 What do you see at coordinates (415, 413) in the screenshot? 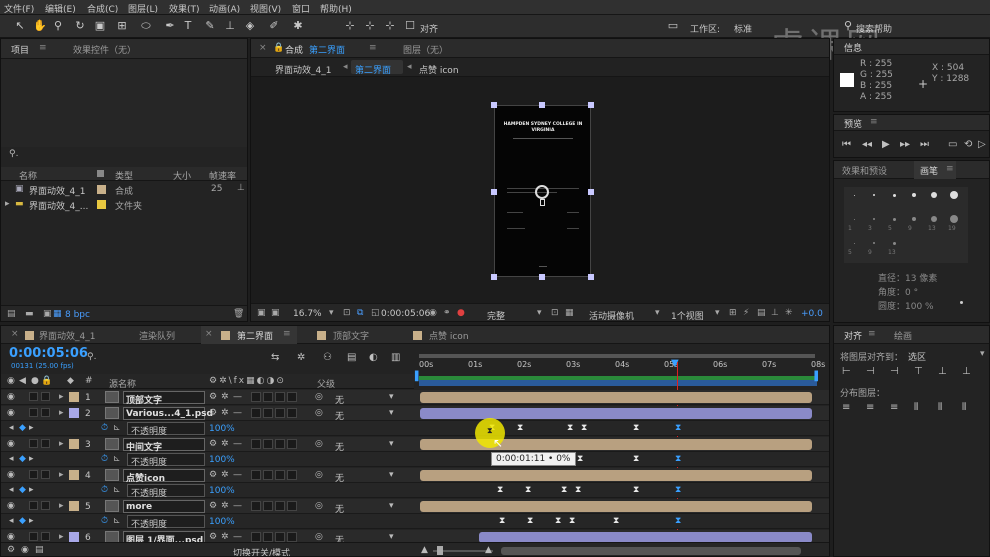
I see `layer-row: ◉ ▸ 2 Various...4_1.psd ⚙ ✲ — ◎ 无 ▾` at bounding box center [415, 413].